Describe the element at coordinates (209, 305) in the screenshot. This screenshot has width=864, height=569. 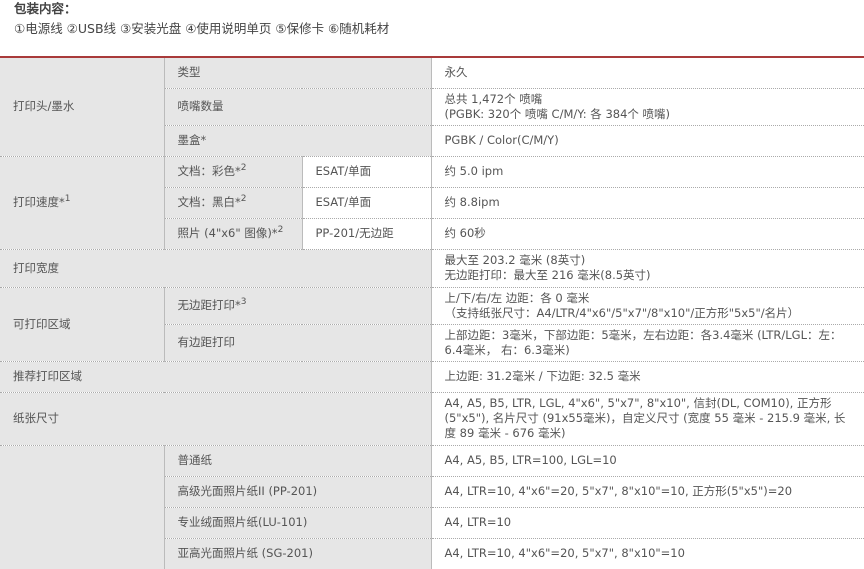
I see `borderless-text: 无边距打印*` at that location.